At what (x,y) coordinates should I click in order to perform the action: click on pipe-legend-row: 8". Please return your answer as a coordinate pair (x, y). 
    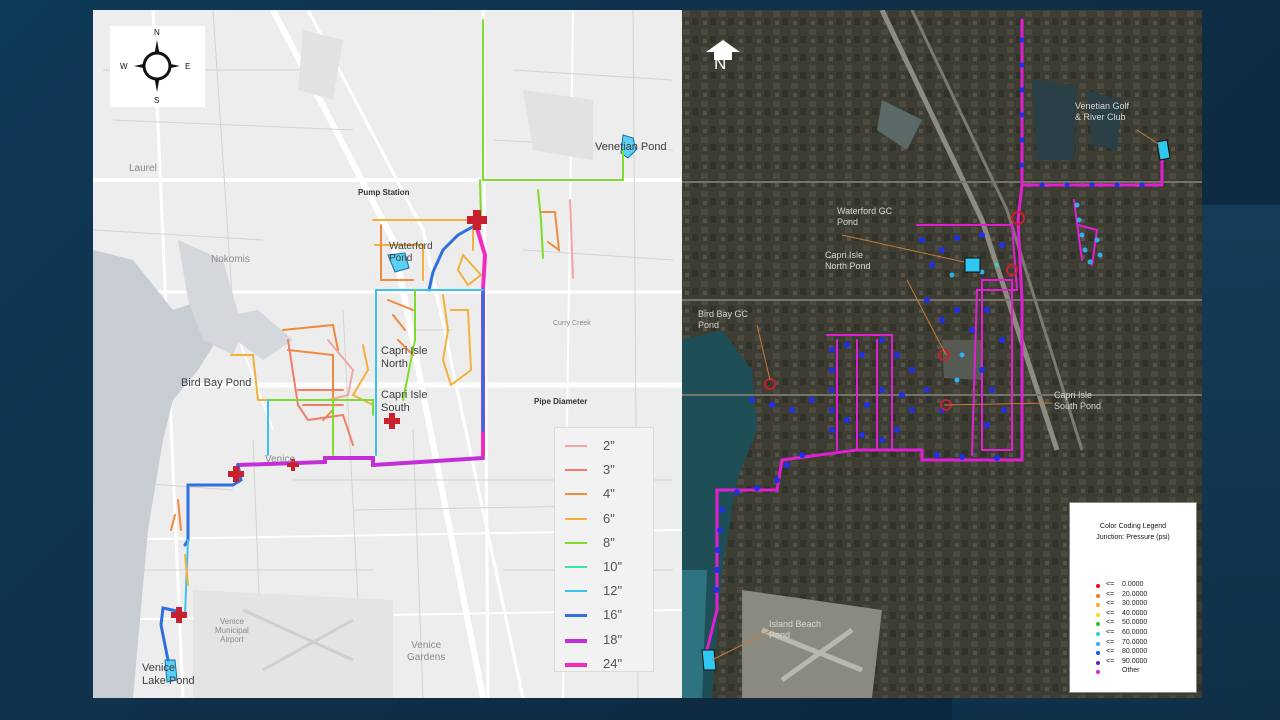
    Looking at the image, I should click on (604, 544).